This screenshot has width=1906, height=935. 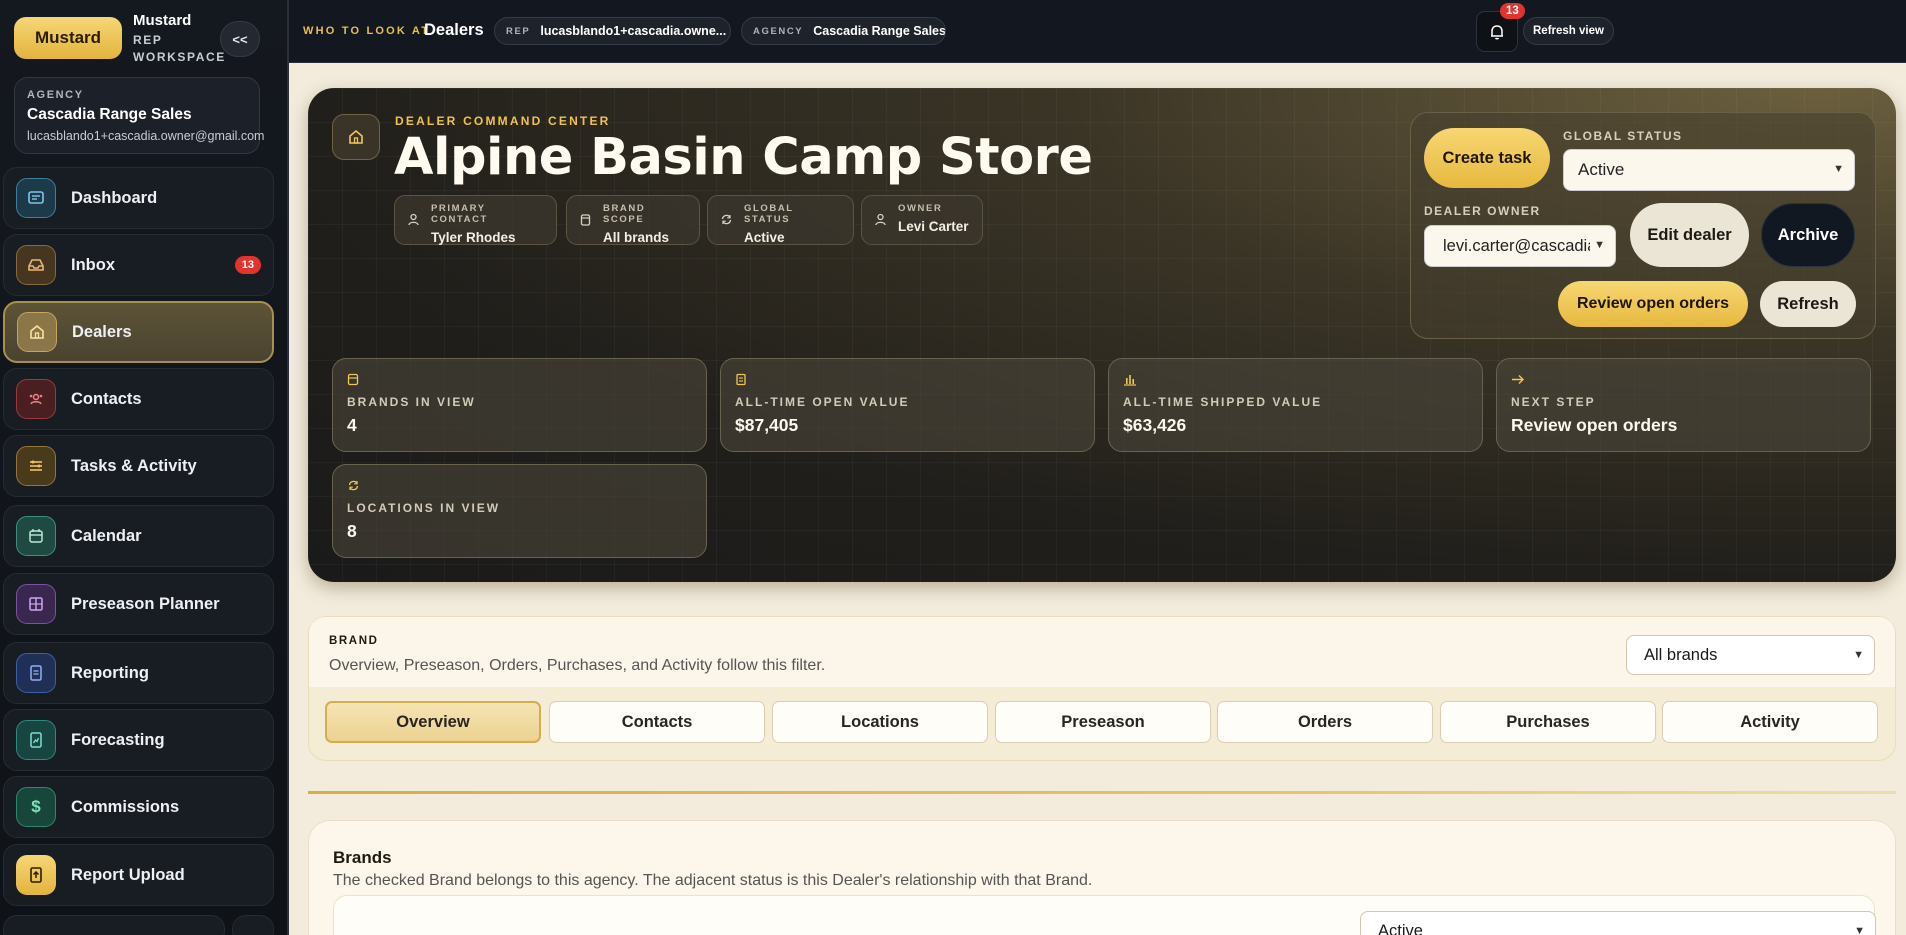 I want to click on refresh-button: Refresh, so click(x=1808, y=304).